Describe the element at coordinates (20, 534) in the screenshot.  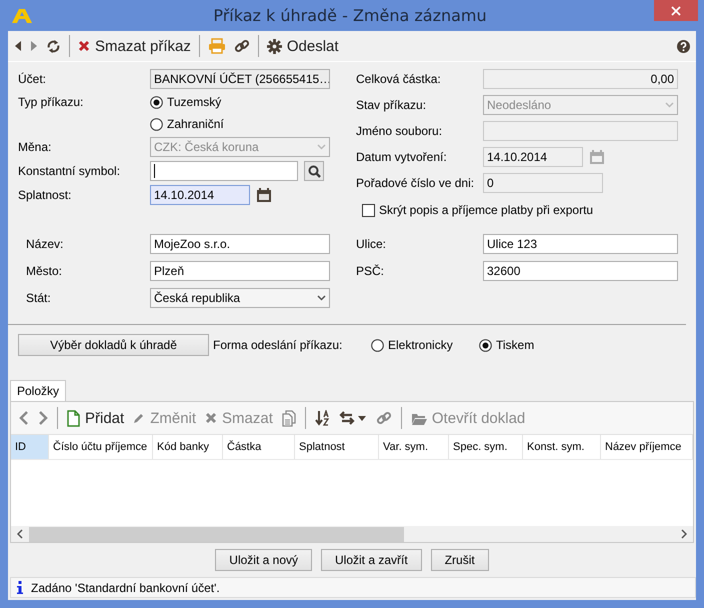
I see `scroll-left-icon` at that location.